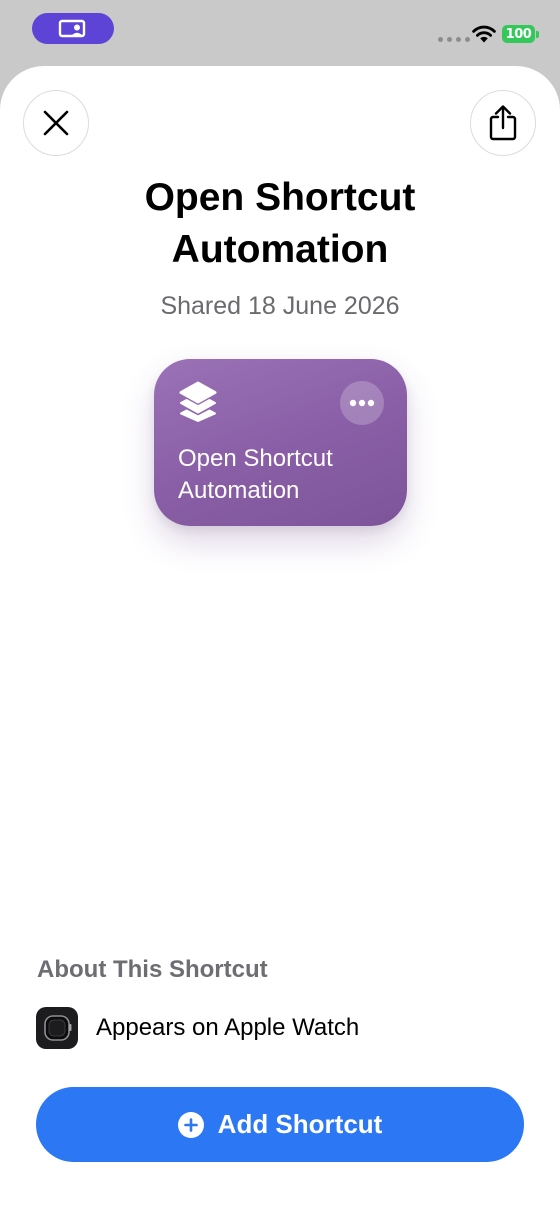 The image size is (560, 1216). Describe the element at coordinates (280, 442) in the screenshot. I see `shortcut-card: Open Shortcut Automation` at that location.